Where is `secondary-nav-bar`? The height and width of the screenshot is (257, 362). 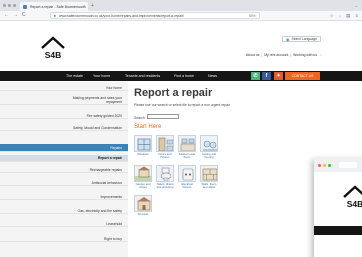 secondary-nav-bar is located at coordinates (338, 230).